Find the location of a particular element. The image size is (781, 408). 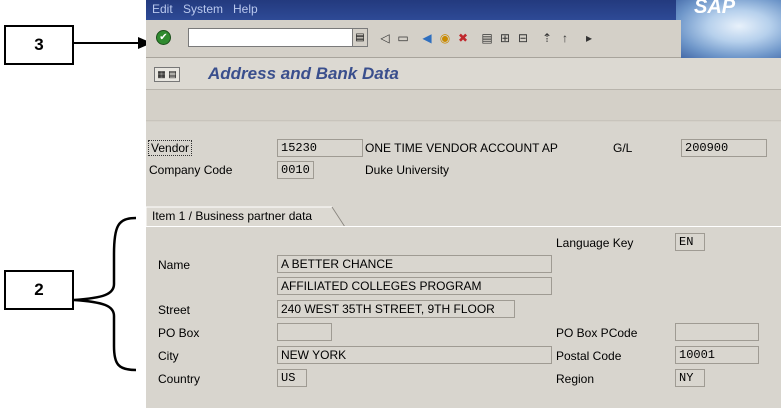

callout-bracket is located at coordinates (105, 294).